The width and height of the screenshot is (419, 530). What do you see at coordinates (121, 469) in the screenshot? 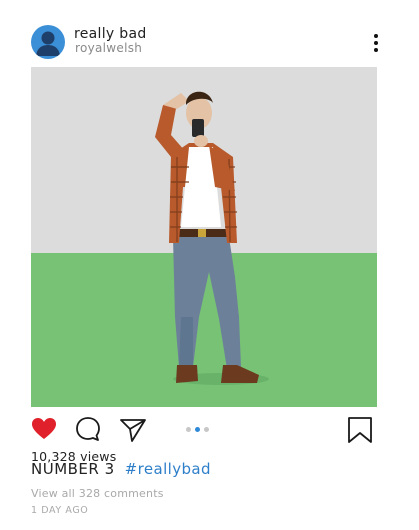
I see `post-caption: NUMBER 3 #reallybad` at bounding box center [121, 469].